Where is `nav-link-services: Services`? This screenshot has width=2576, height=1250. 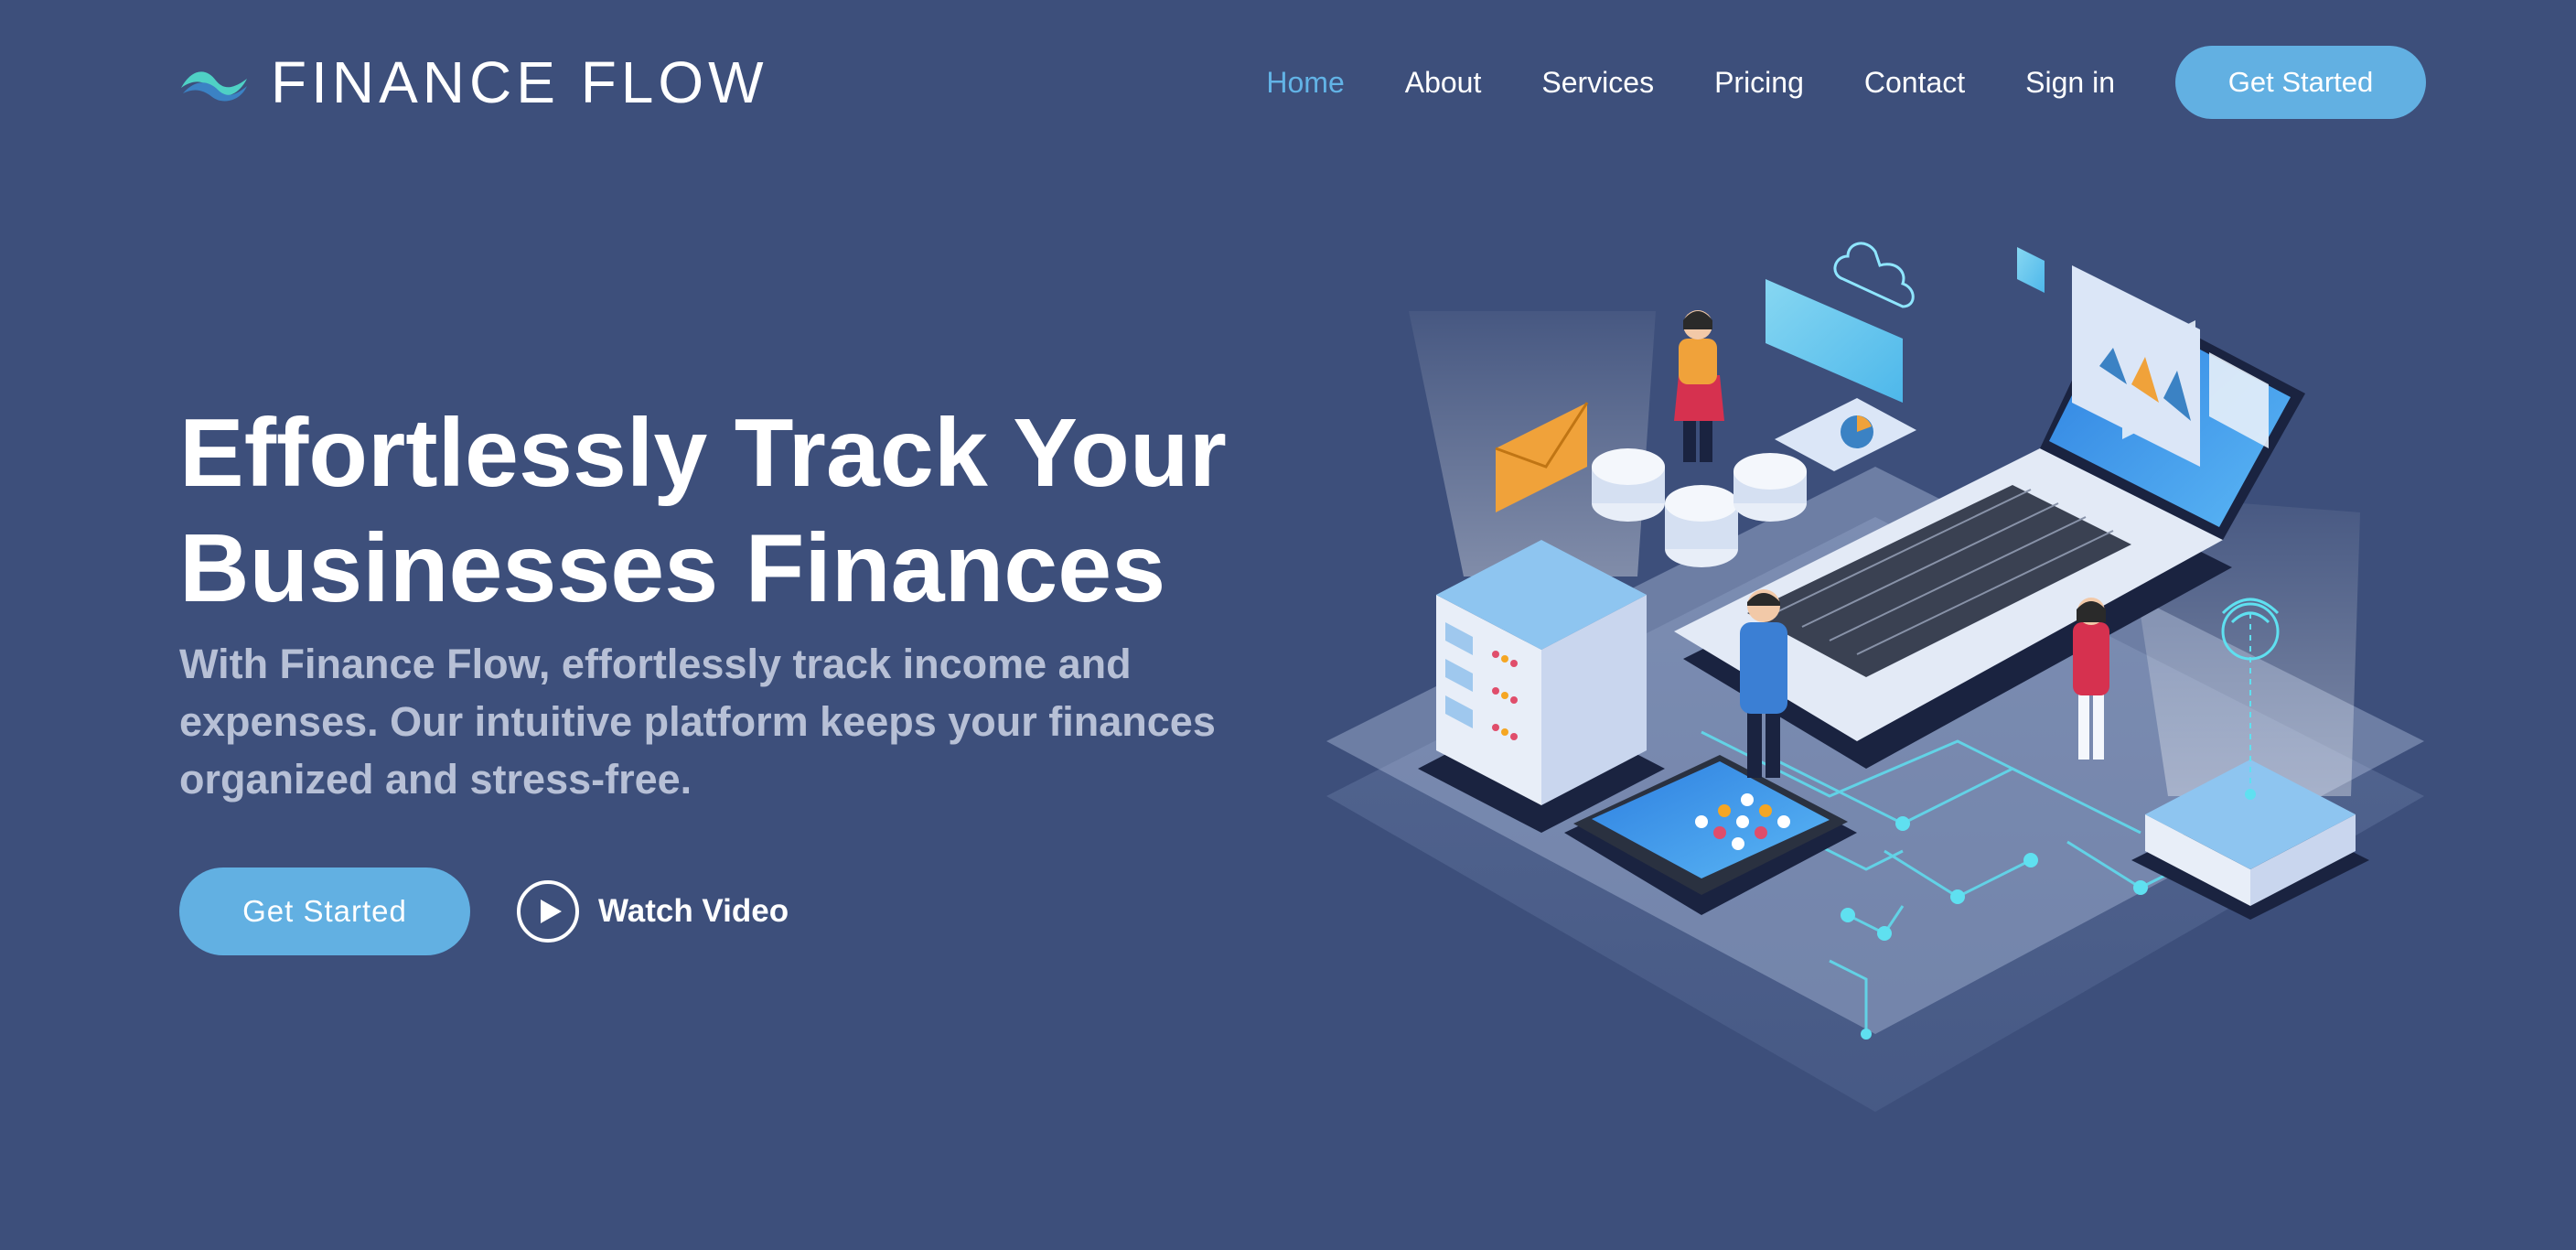
nav-link-services: Services is located at coordinates (1597, 83).